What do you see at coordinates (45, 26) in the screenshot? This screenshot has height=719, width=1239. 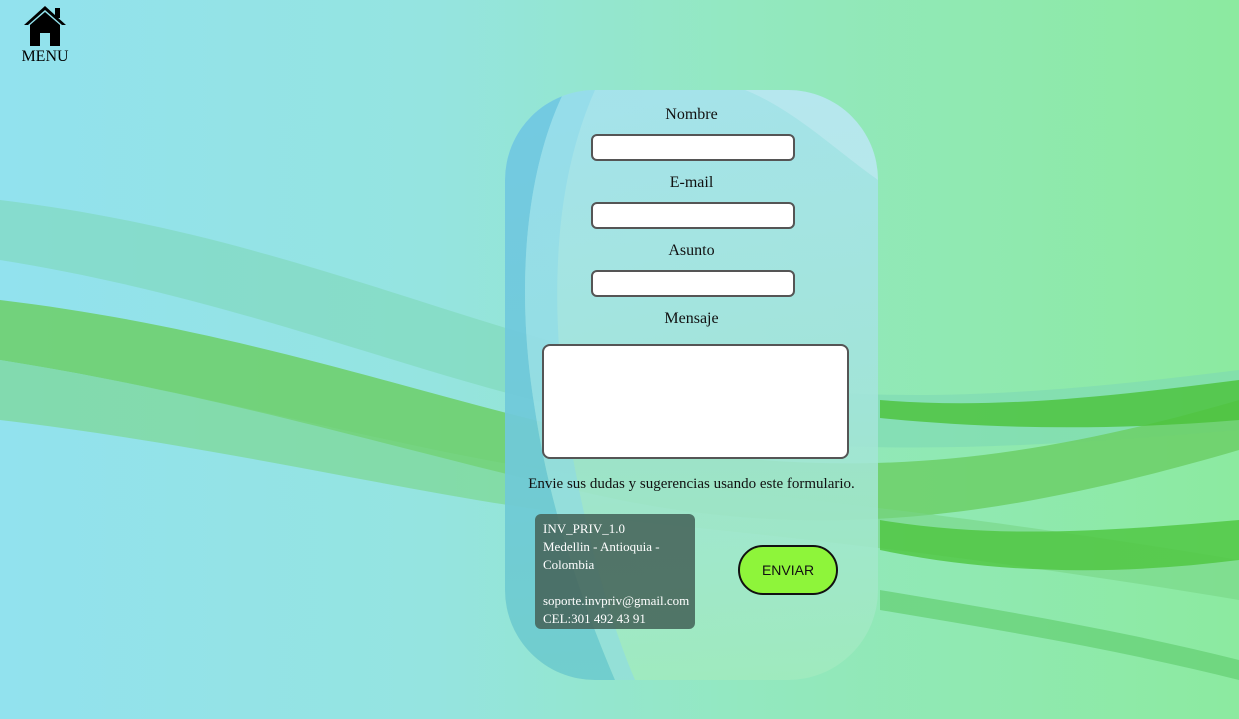 I see `home-icon` at bounding box center [45, 26].